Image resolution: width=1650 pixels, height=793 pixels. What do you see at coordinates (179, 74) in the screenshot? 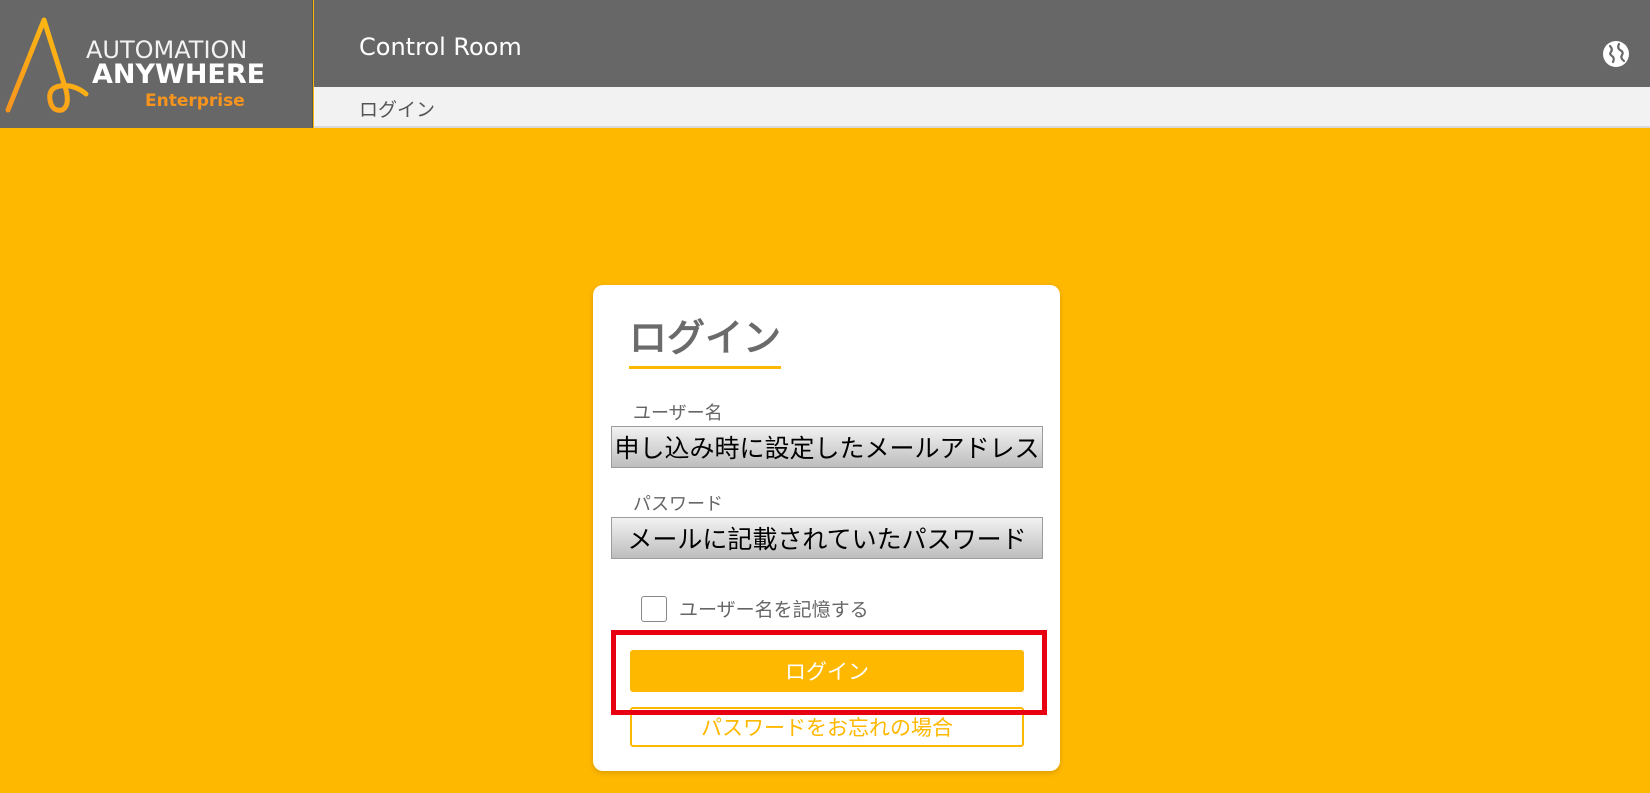
I see `brand-name-line2: ANYWHERE` at bounding box center [179, 74].